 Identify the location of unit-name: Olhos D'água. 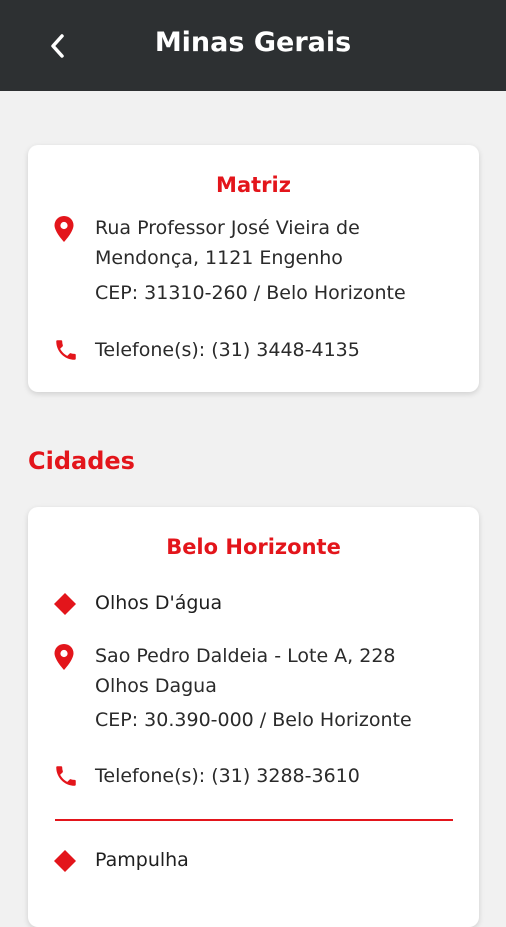
(159, 603).